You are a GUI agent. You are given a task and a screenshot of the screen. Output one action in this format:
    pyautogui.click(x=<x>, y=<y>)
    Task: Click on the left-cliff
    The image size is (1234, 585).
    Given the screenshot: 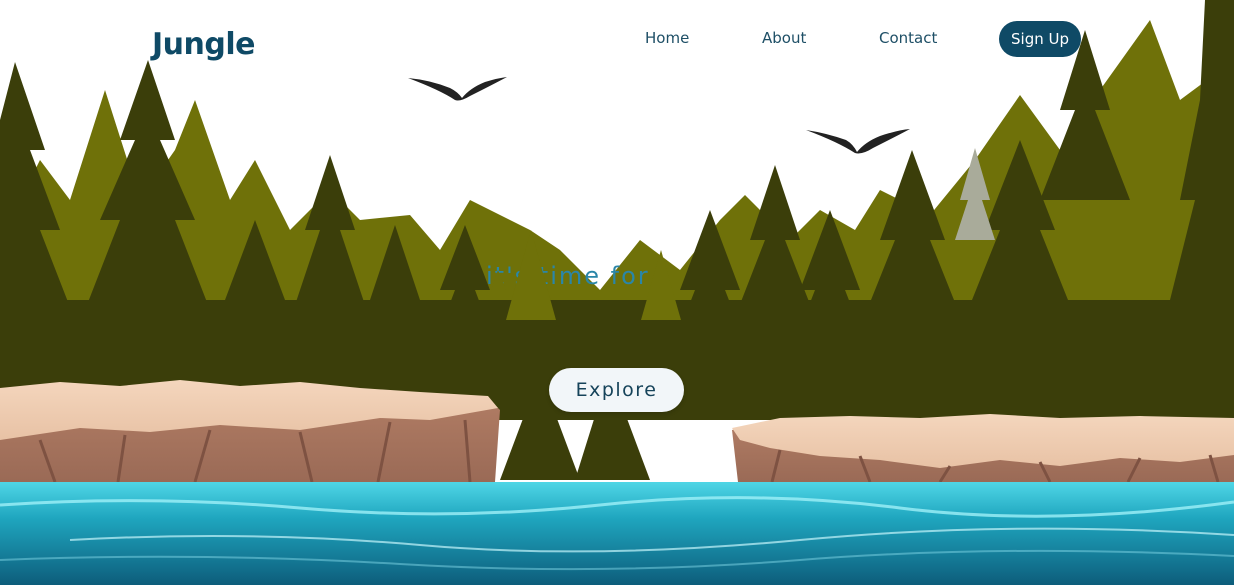 What is the action you would take?
    pyautogui.click(x=250, y=431)
    